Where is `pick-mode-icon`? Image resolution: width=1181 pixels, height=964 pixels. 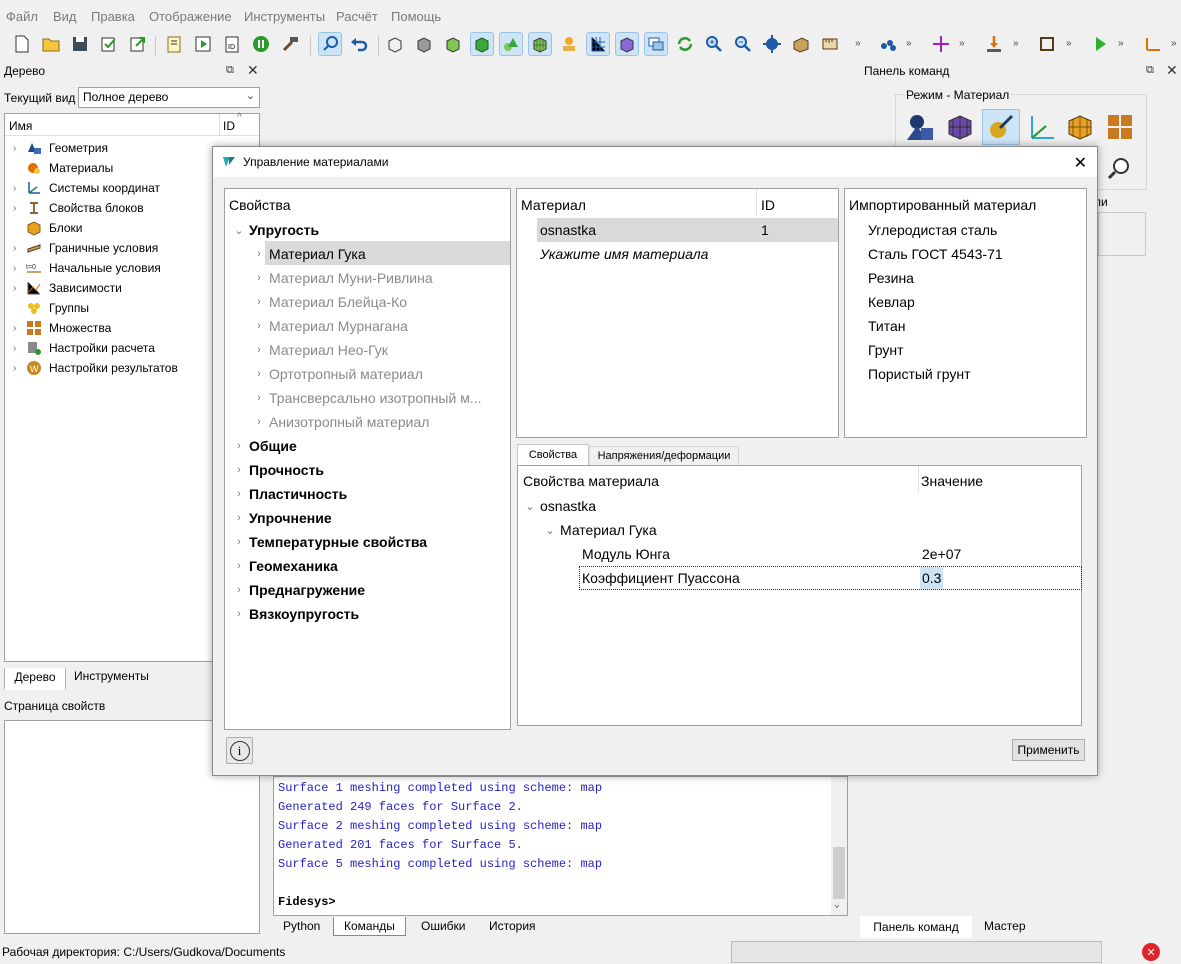
pick-mode-icon is located at coordinates (330, 44).